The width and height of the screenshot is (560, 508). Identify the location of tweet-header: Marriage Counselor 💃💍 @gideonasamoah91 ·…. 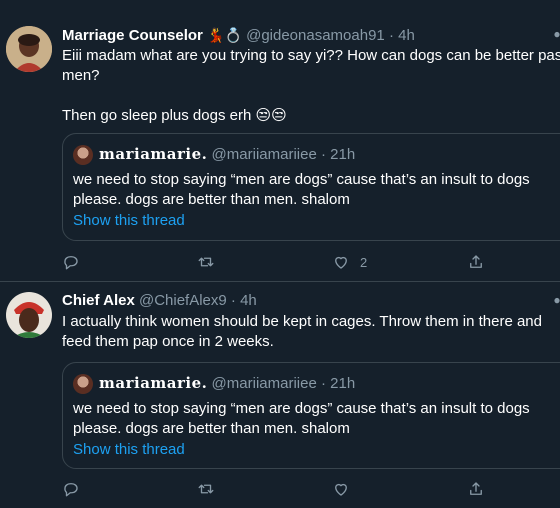
(238, 35).